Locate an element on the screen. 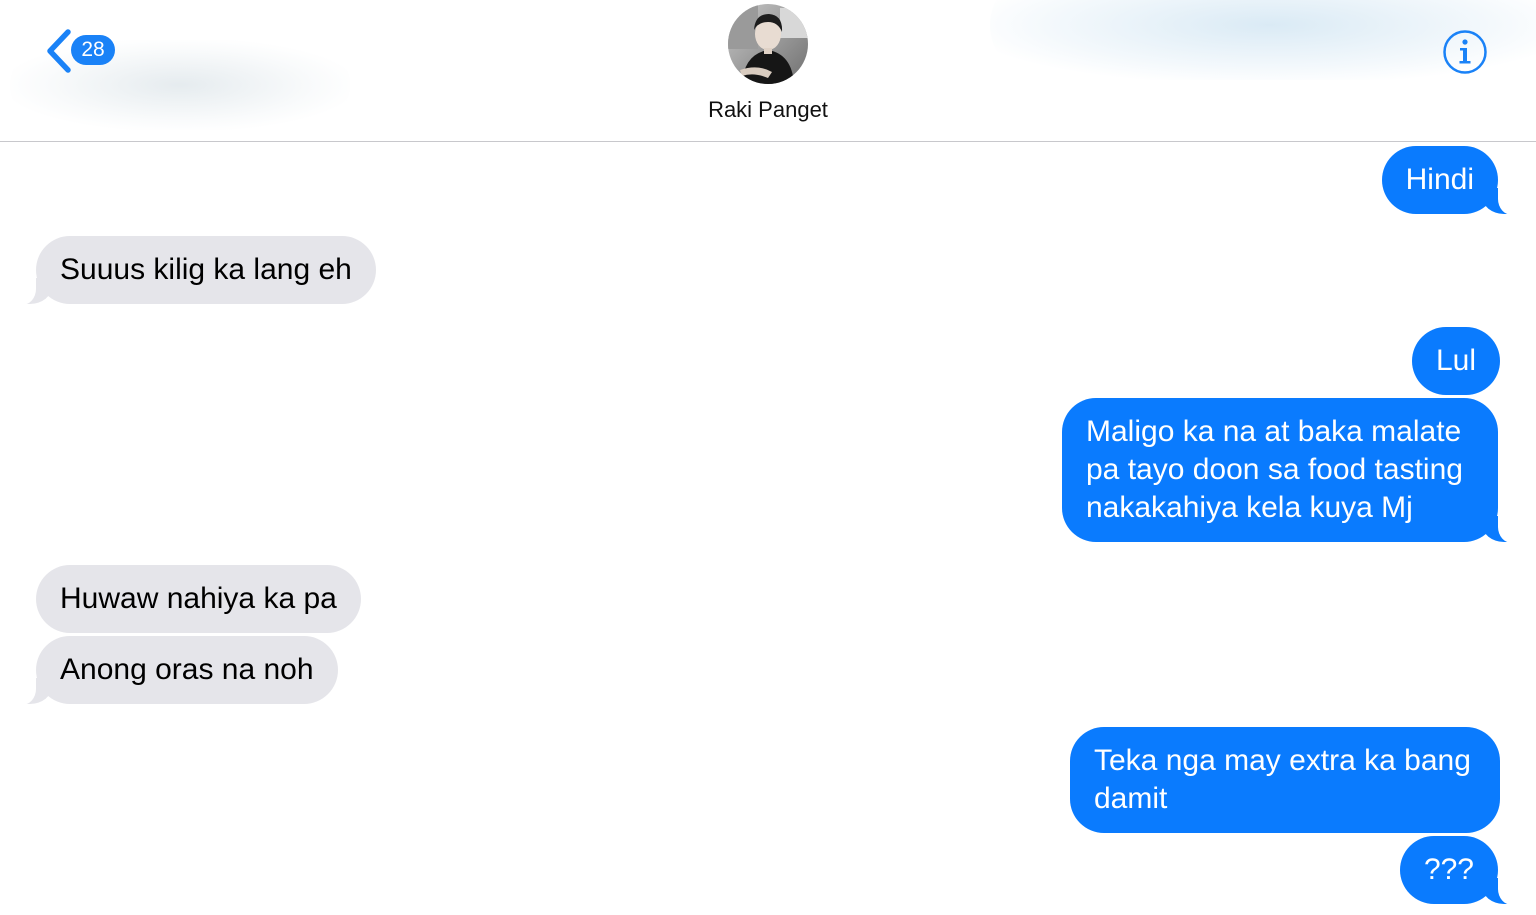  message-bubble-sent: Hindi is located at coordinates (1450, 180).